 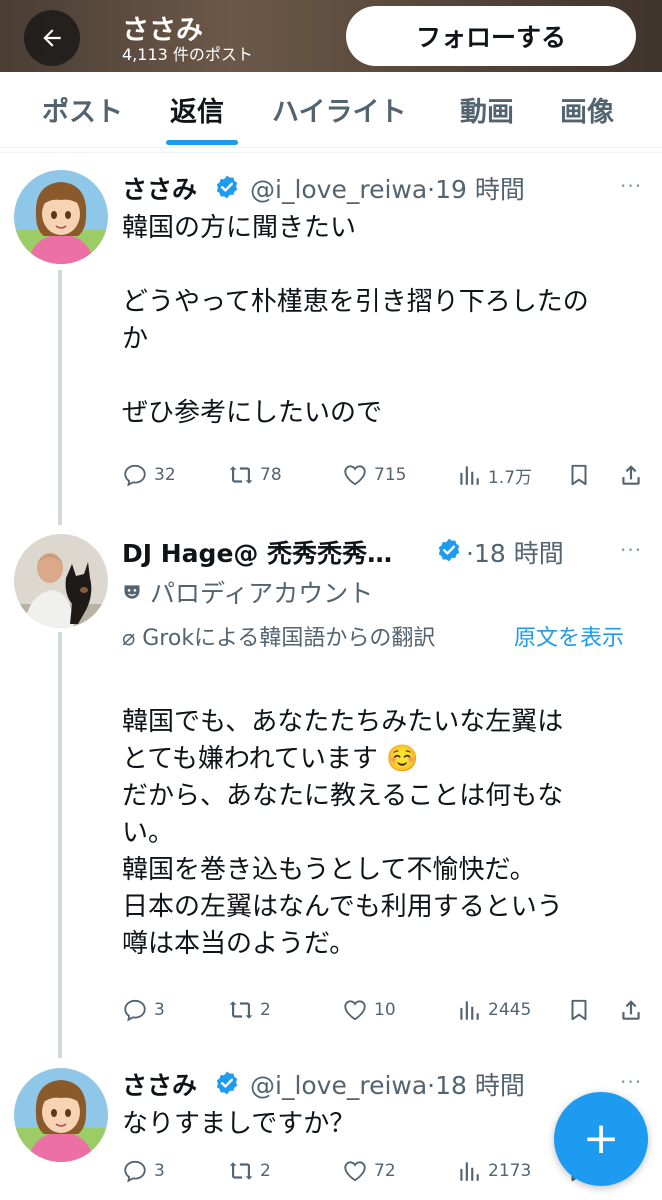 What do you see at coordinates (165, 475) in the screenshot?
I see `reply-count: 32` at bounding box center [165, 475].